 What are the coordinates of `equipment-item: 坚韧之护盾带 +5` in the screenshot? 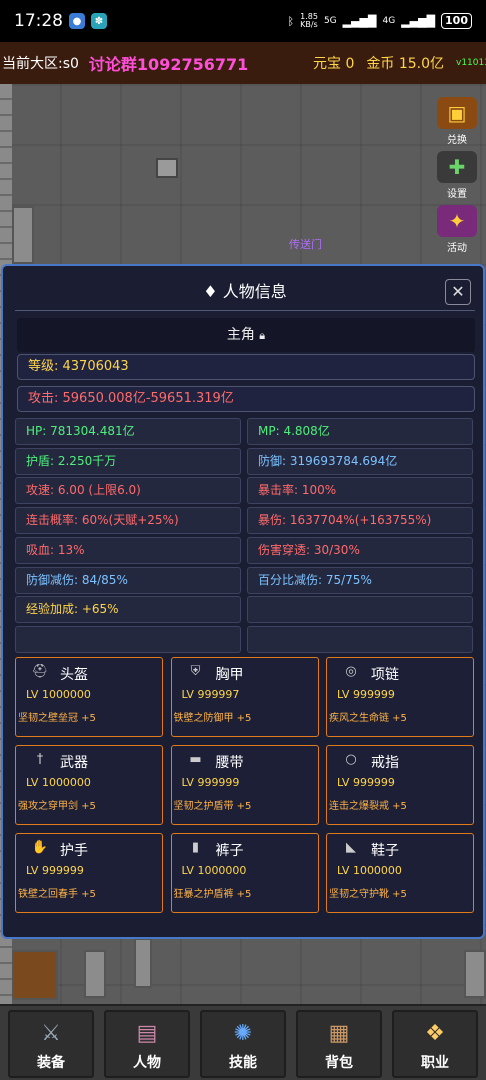 It's located at (212, 806).